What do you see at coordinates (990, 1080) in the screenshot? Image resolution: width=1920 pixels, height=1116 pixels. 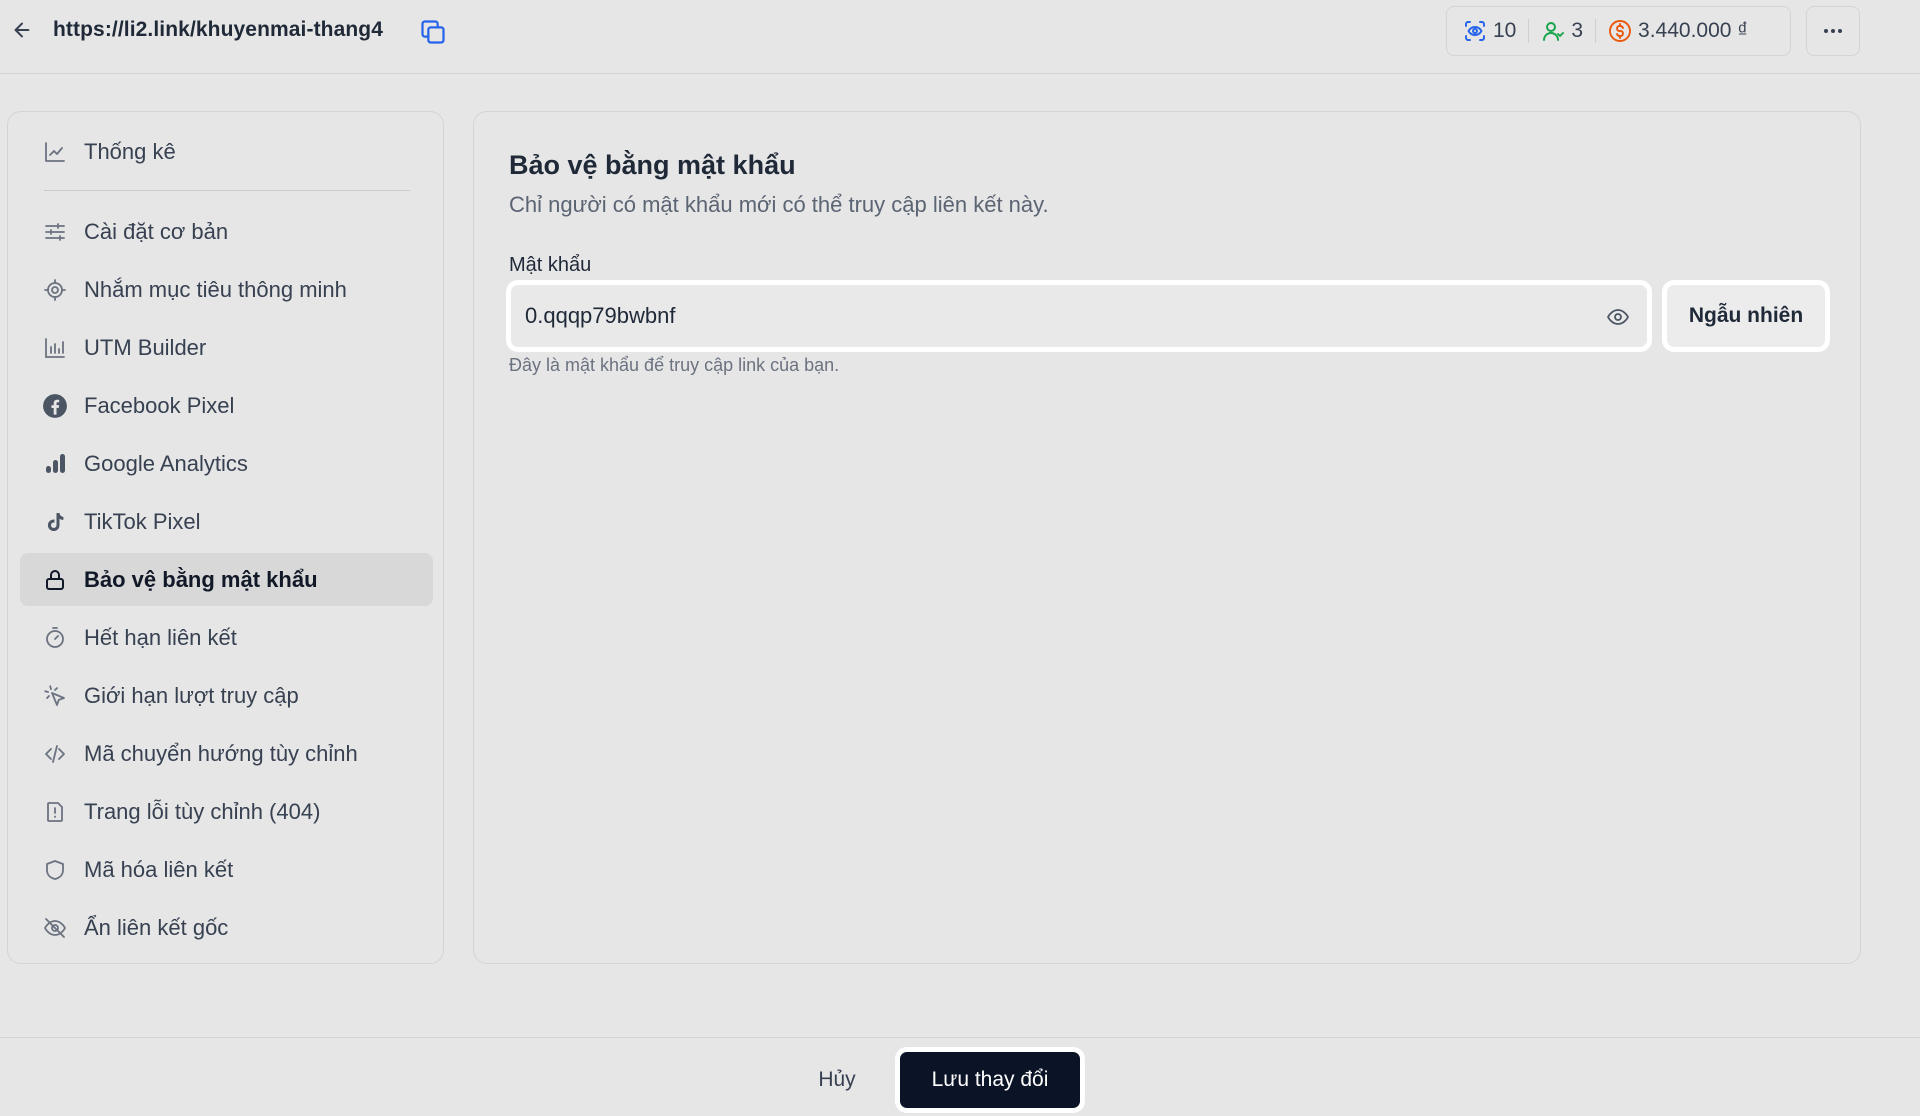 I see `save-changes-button: Lưu thay đổi` at bounding box center [990, 1080].